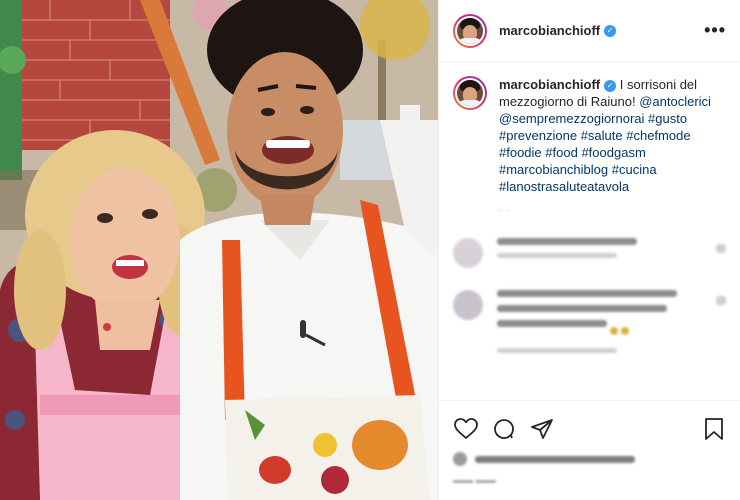  Describe the element at coordinates (667, 118) in the screenshot. I see `hashtag-link: #gusto` at that location.